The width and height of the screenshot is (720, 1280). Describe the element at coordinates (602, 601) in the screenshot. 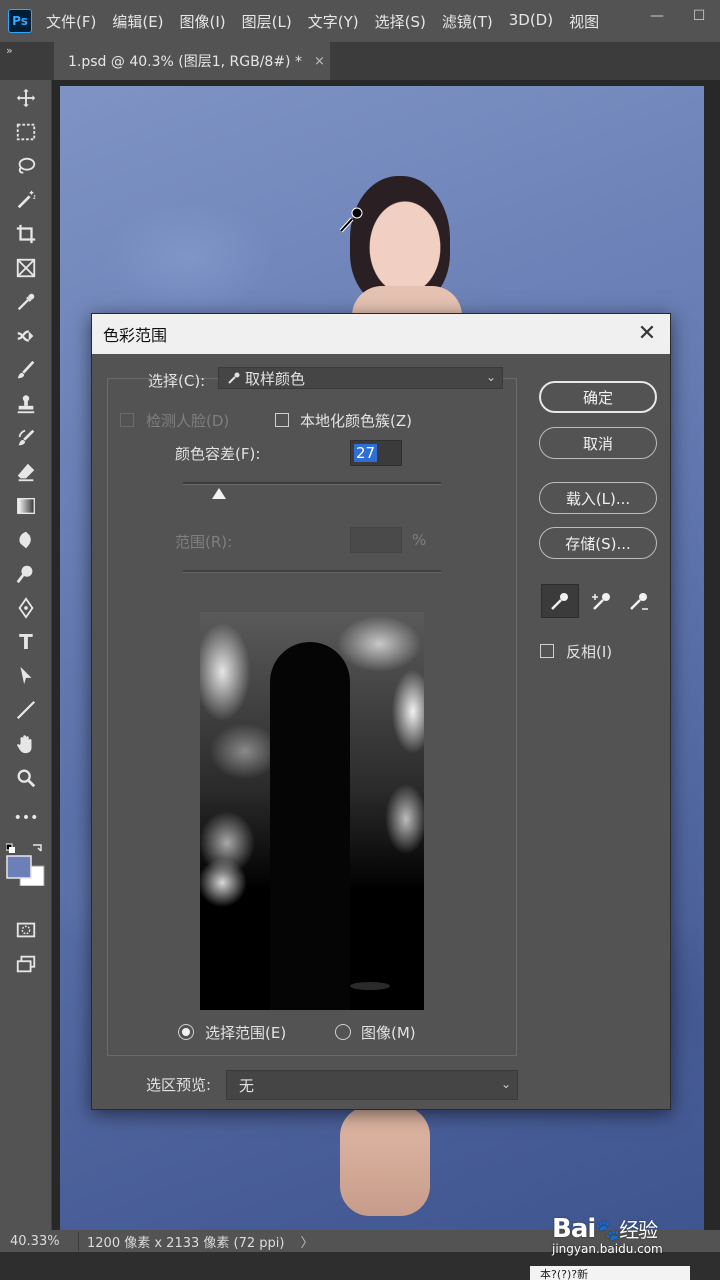

I see `add-to-sample-icon` at that location.